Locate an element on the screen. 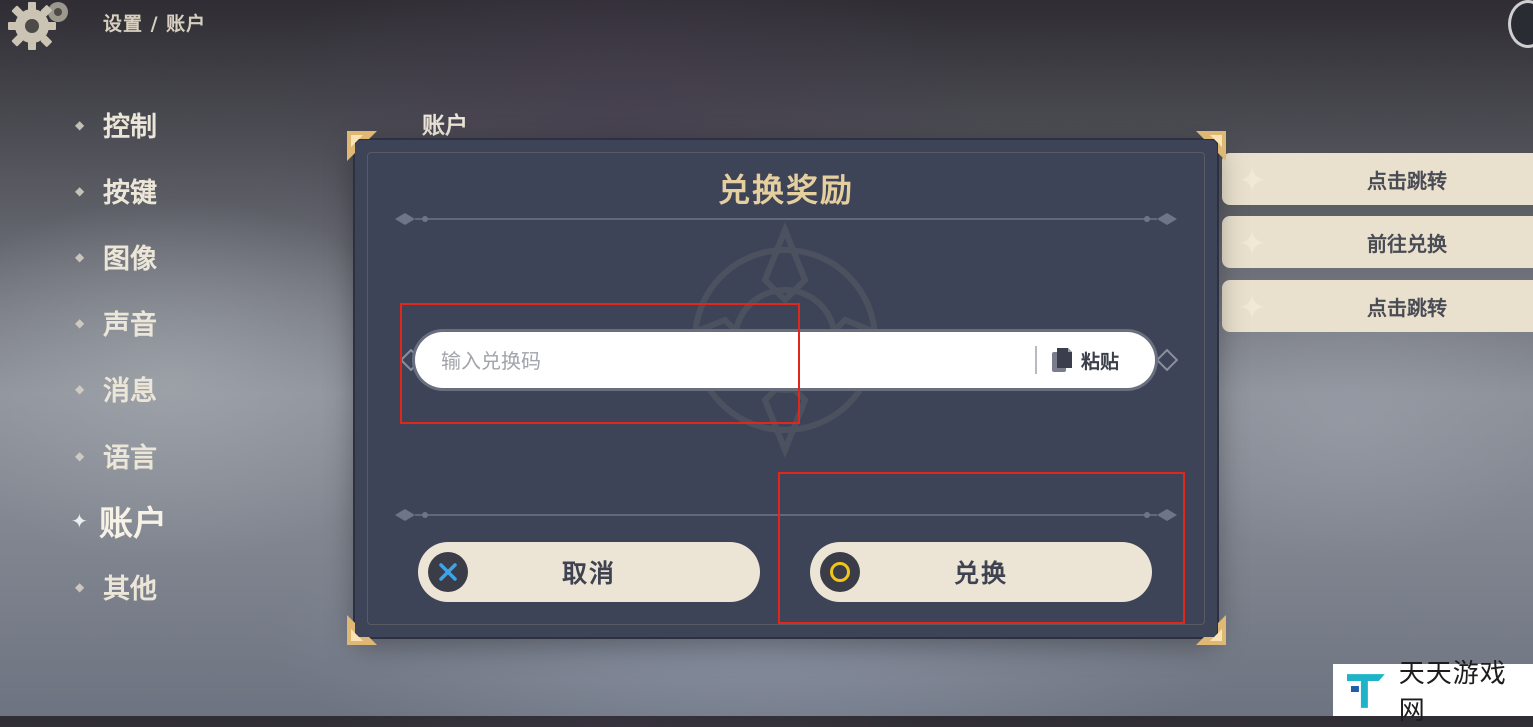  nav-item-other: ◆ 其他 is located at coordinates (116, 586).